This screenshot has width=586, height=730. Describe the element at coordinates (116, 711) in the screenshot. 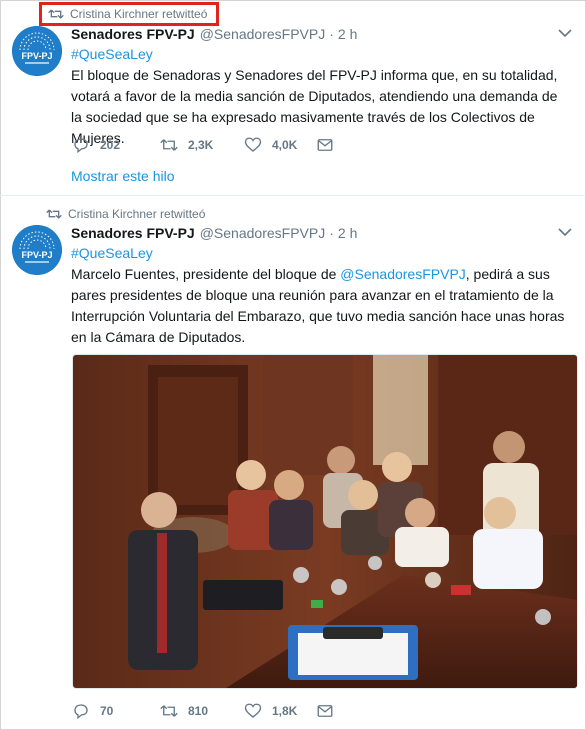

I see `reply-button: 70` at that location.